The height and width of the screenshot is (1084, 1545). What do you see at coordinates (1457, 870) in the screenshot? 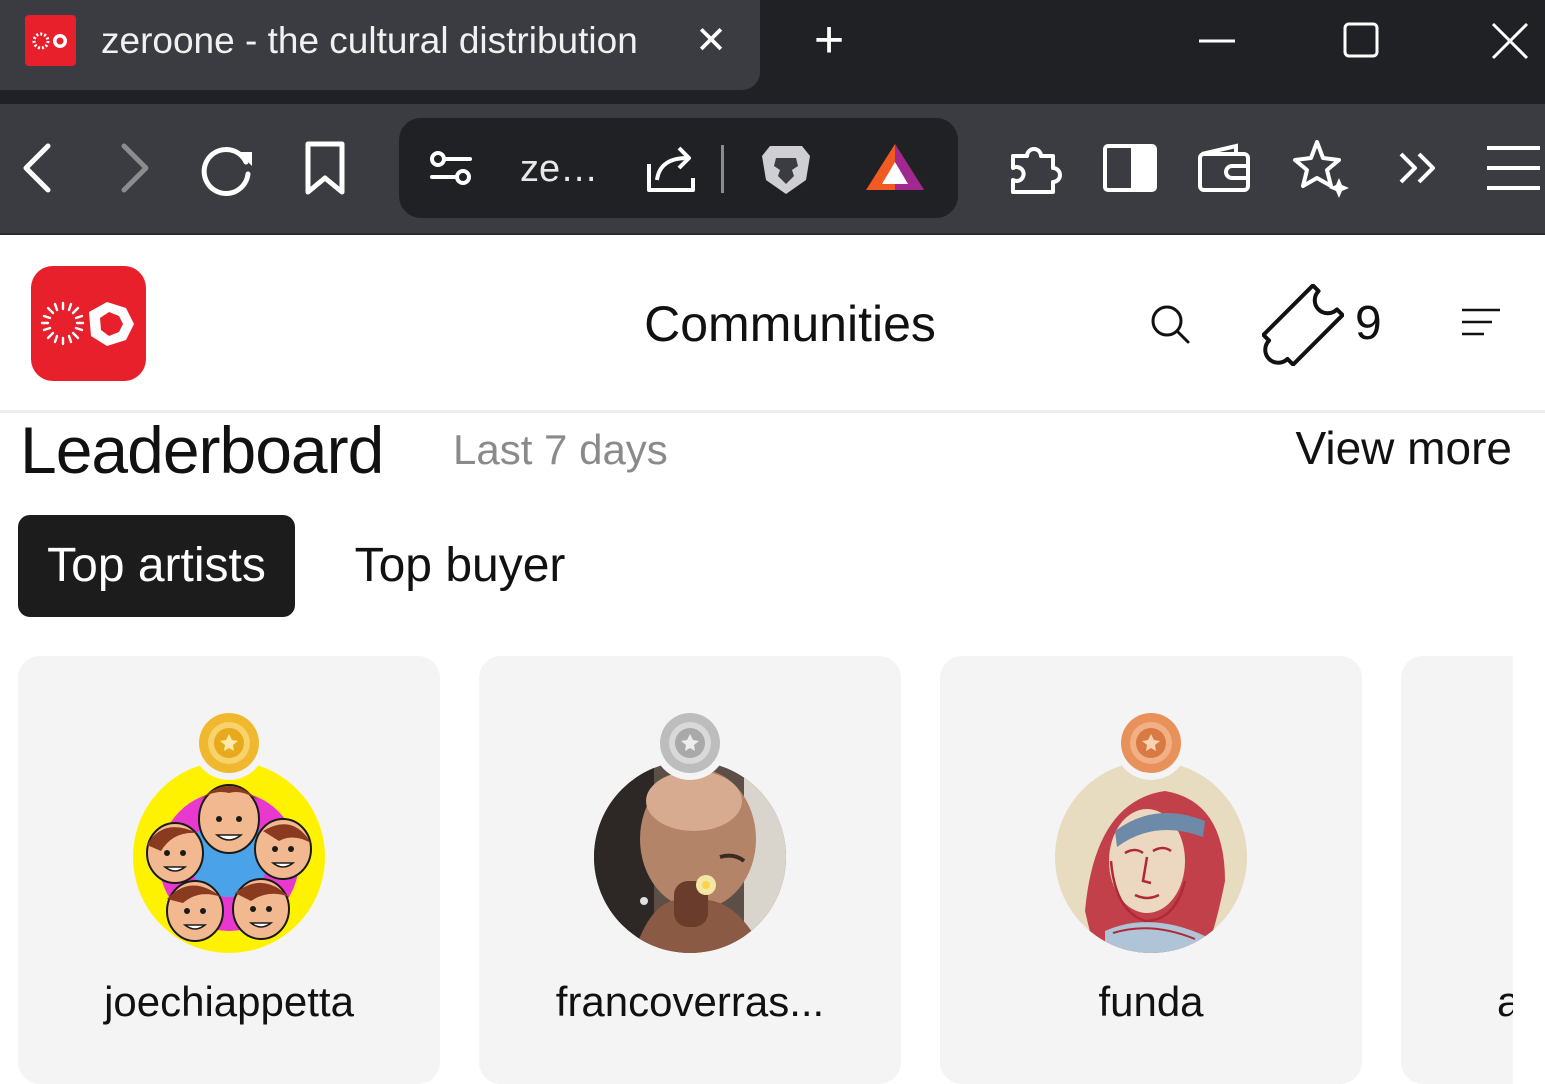
I see `artist-card: a` at bounding box center [1457, 870].